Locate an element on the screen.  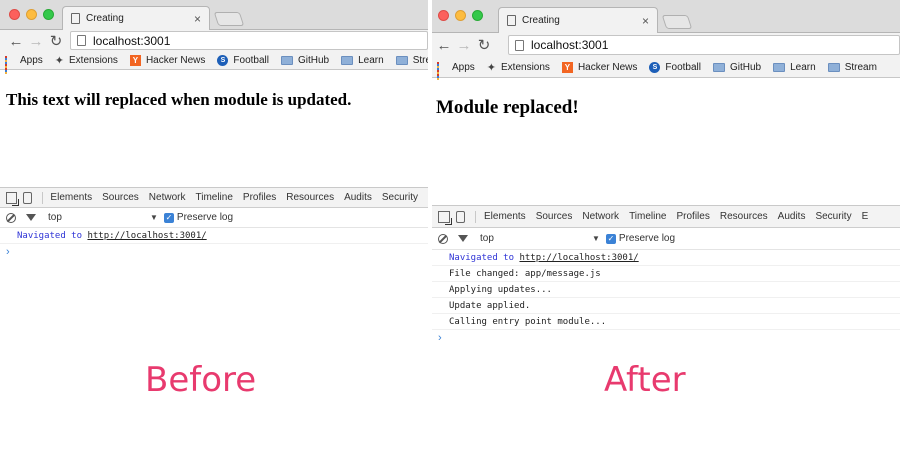
bookmark-stream: Stream is located at coordinates (852, 67).